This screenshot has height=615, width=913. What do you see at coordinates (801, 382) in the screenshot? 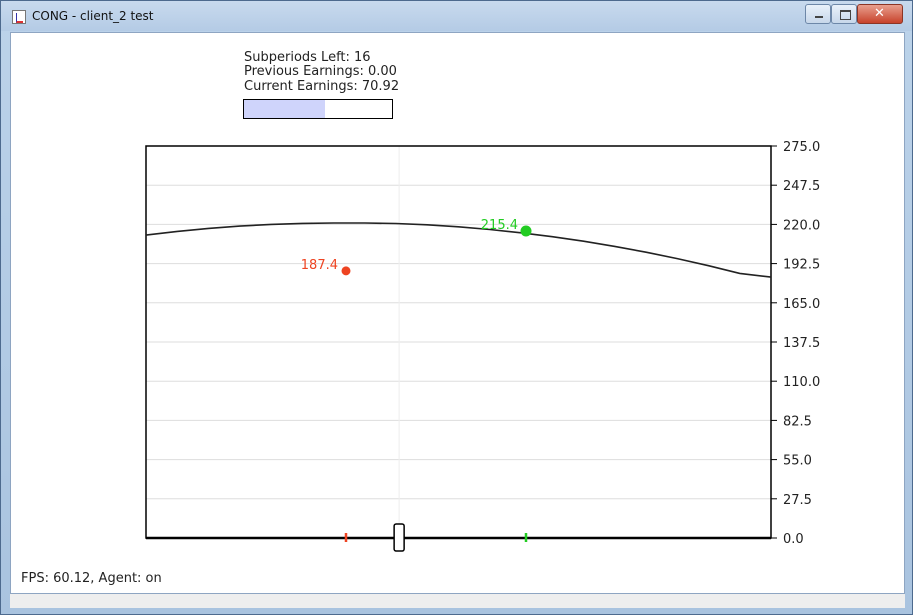
I see `y-tick-label: 110.0` at bounding box center [801, 382].